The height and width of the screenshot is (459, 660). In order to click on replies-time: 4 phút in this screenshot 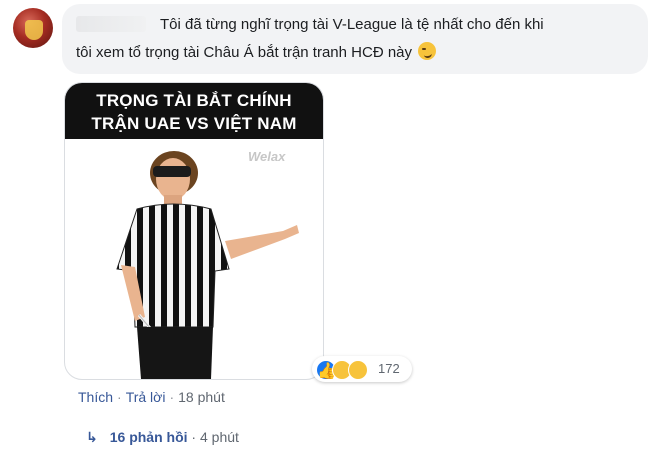, I will do `click(219, 437)`.